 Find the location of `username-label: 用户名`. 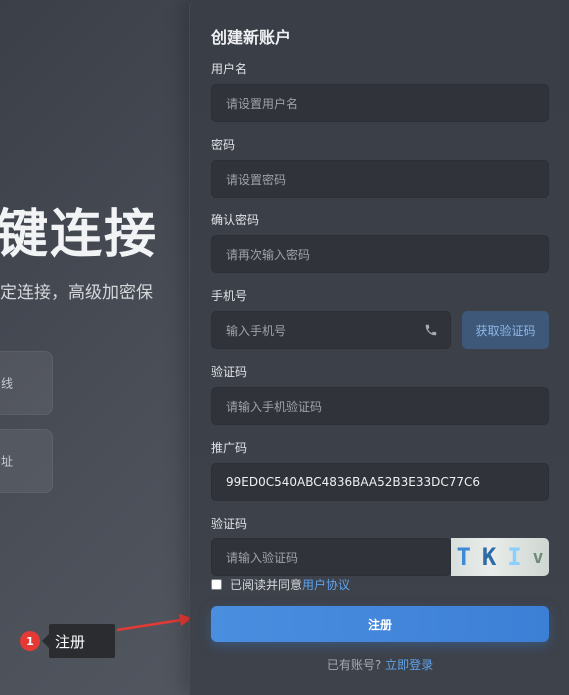

username-label: 用户名 is located at coordinates (229, 69).